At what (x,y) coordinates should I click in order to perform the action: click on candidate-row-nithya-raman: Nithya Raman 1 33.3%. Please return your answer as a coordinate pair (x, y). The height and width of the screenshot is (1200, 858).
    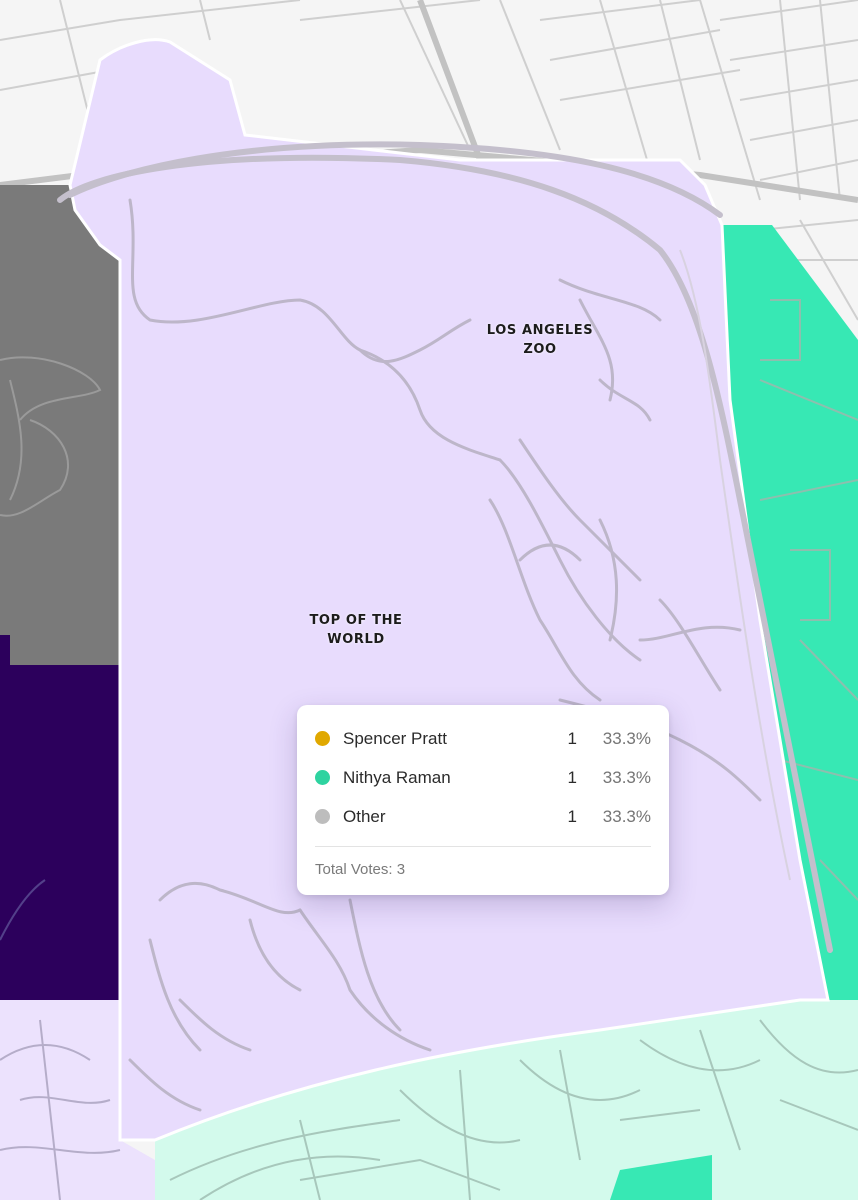
    Looking at the image, I should click on (483, 777).